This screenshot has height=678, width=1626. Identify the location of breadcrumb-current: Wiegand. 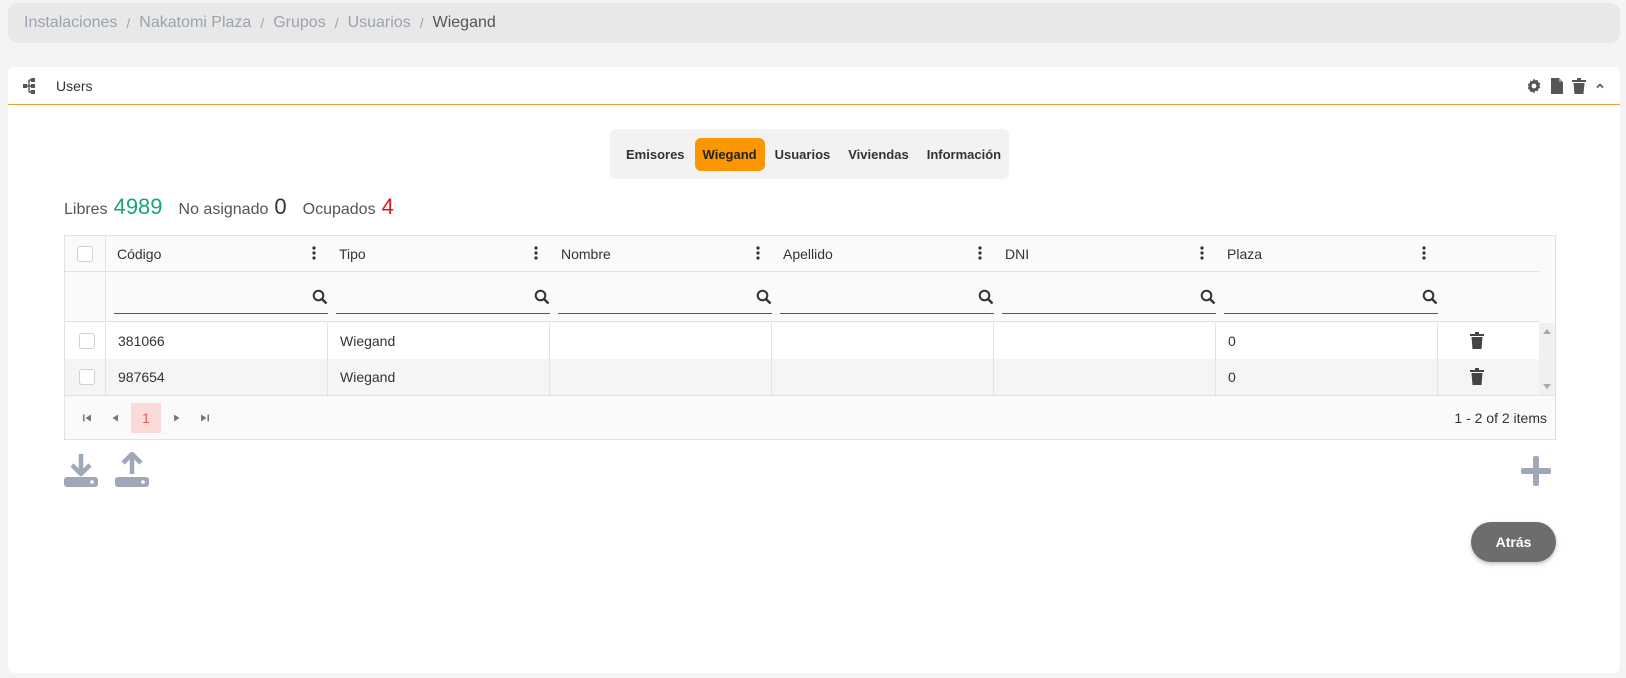
(464, 22).